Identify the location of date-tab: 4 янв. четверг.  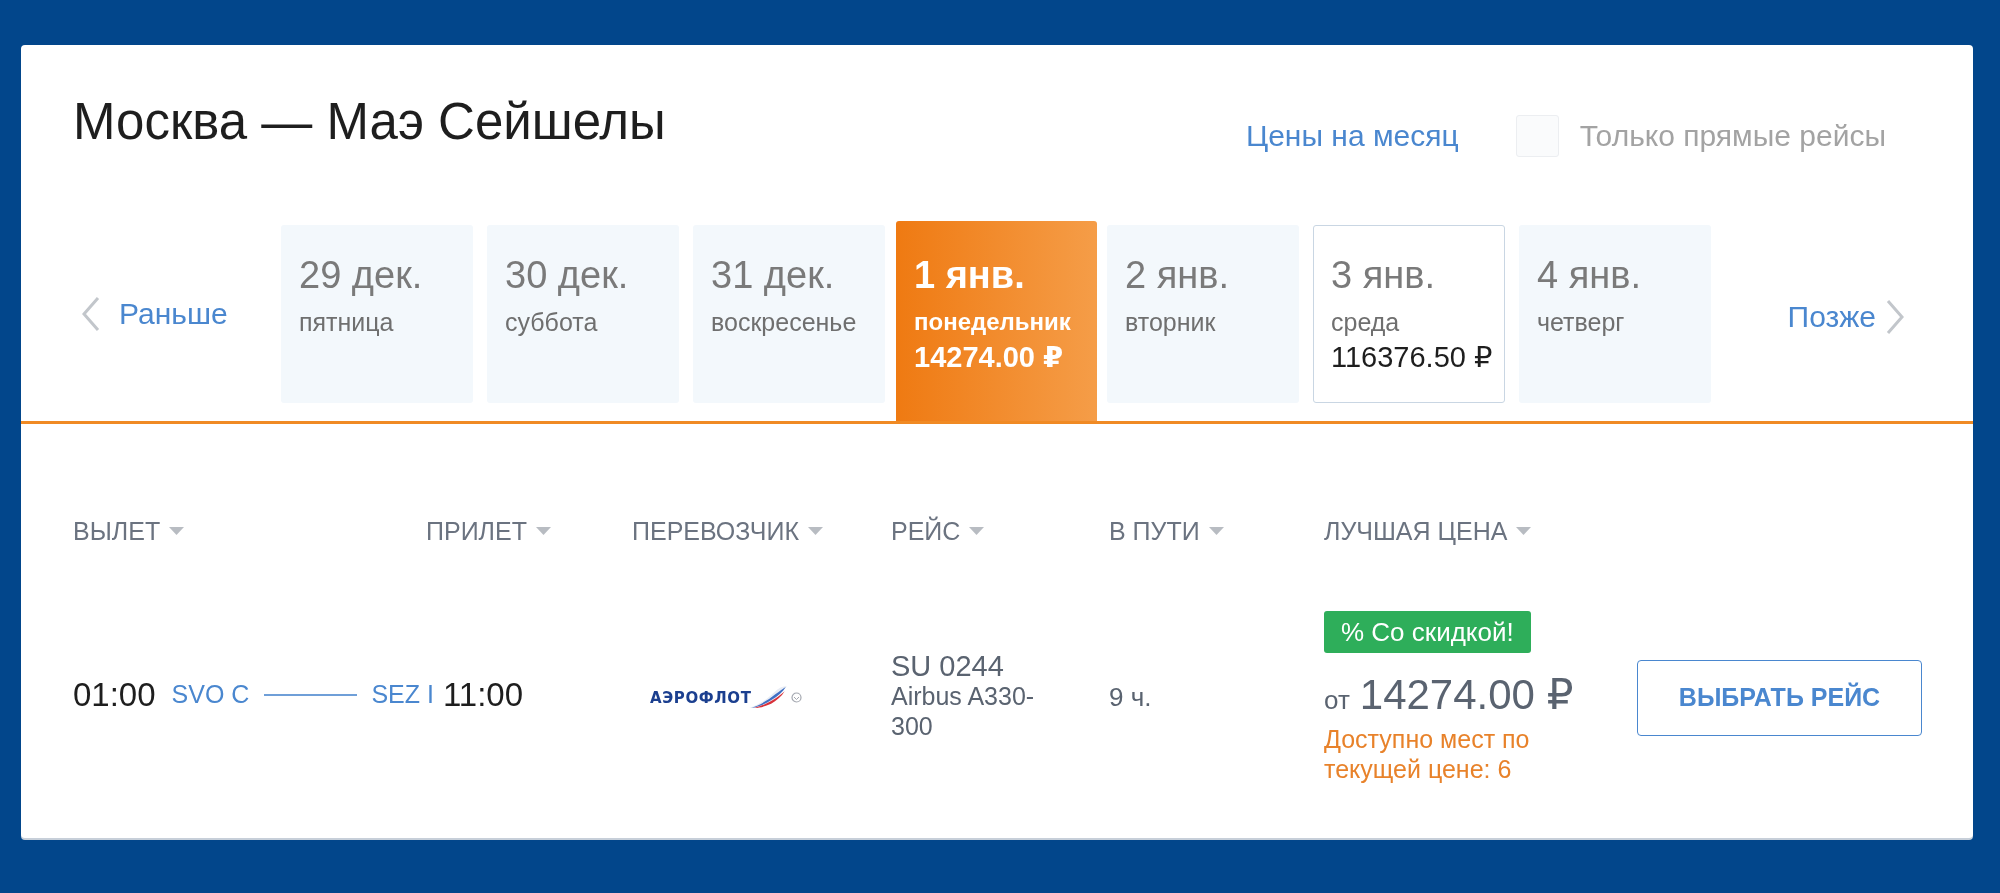
(1615, 314).